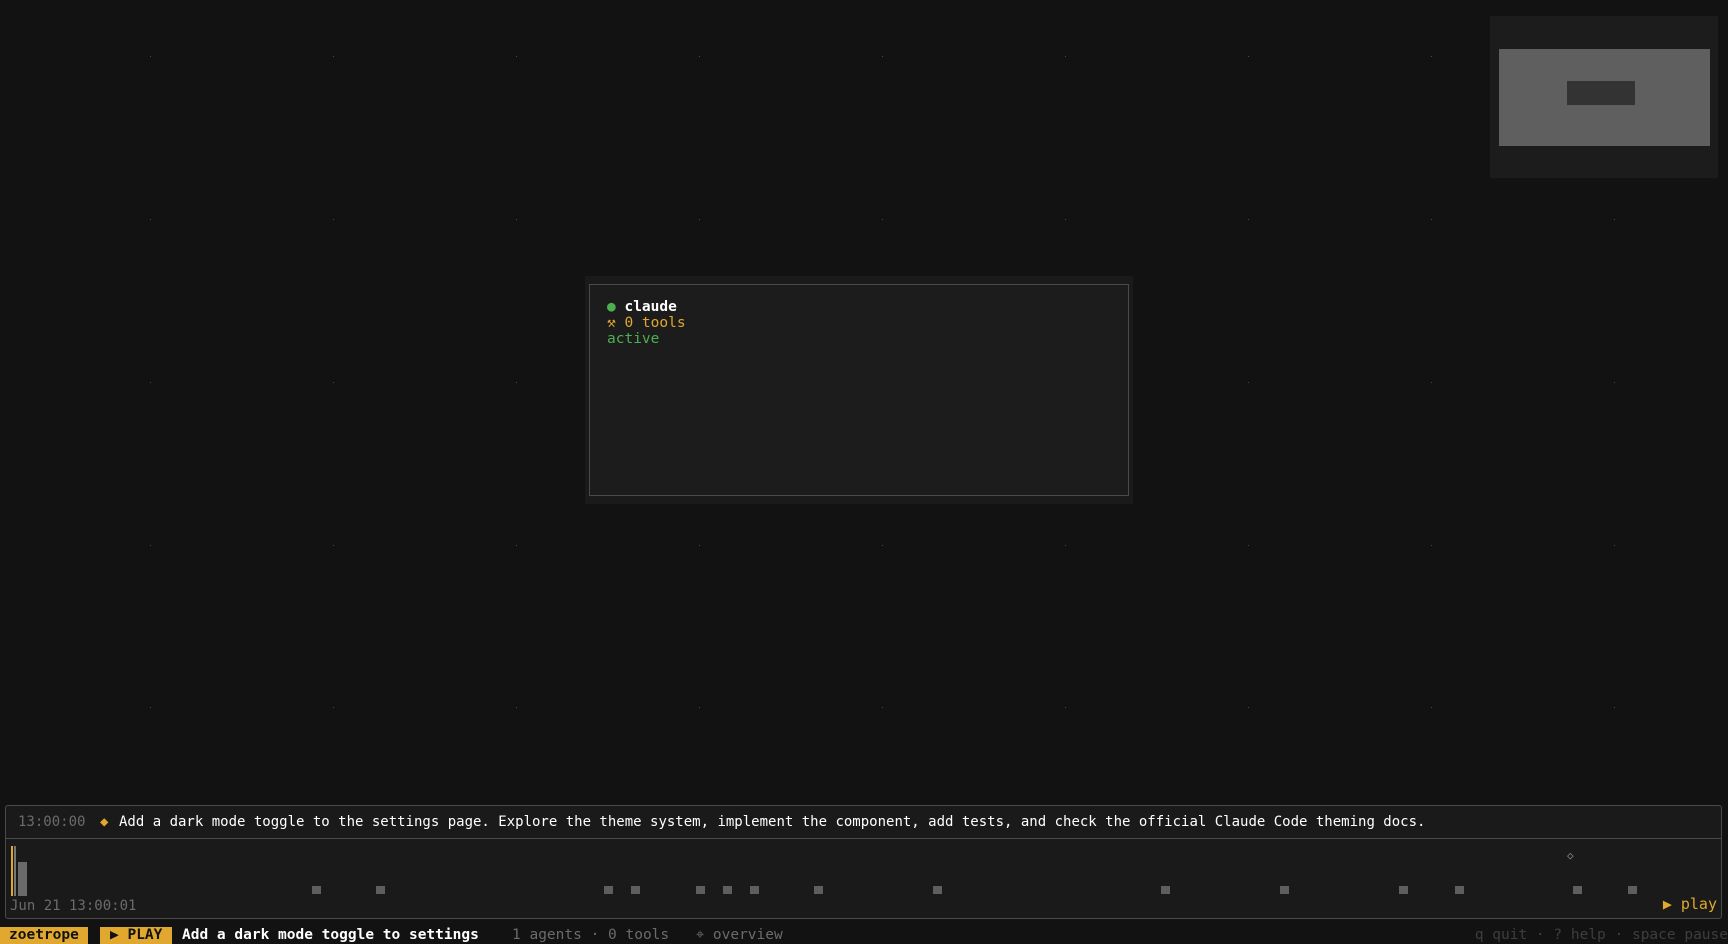 The image size is (1728, 944). What do you see at coordinates (591, 935) in the screenshot?
I see `agent-tool-counts: 1 agents · 0 tools` at bounding box center [591, 935].